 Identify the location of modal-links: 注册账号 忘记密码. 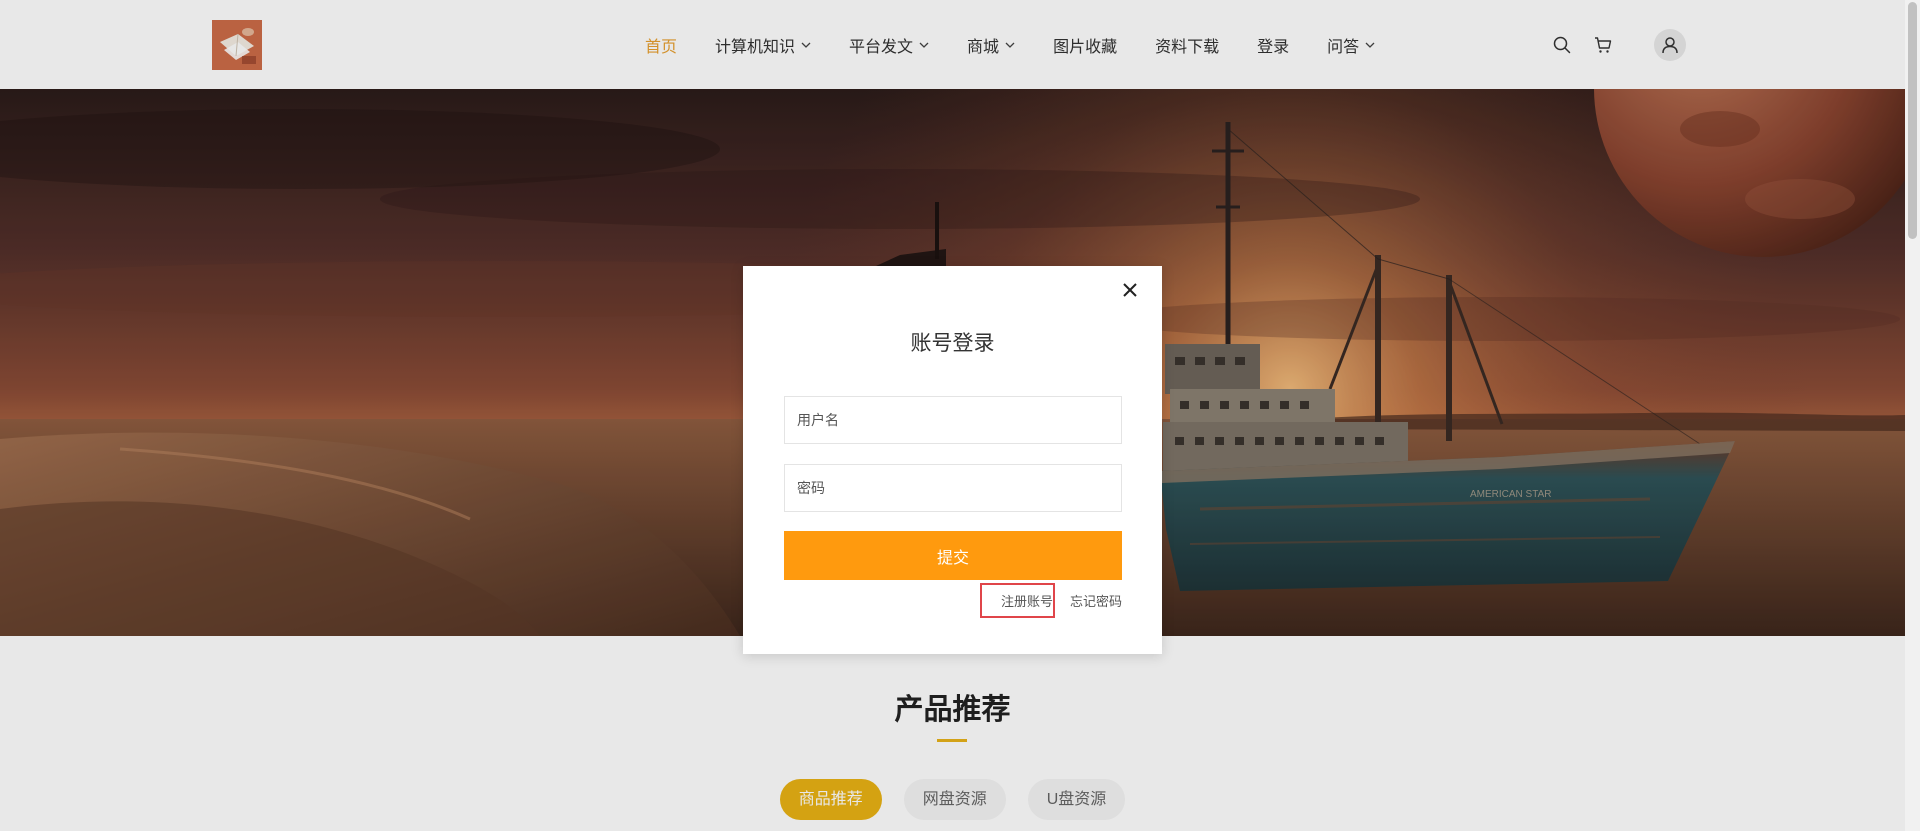
(1061, 602).